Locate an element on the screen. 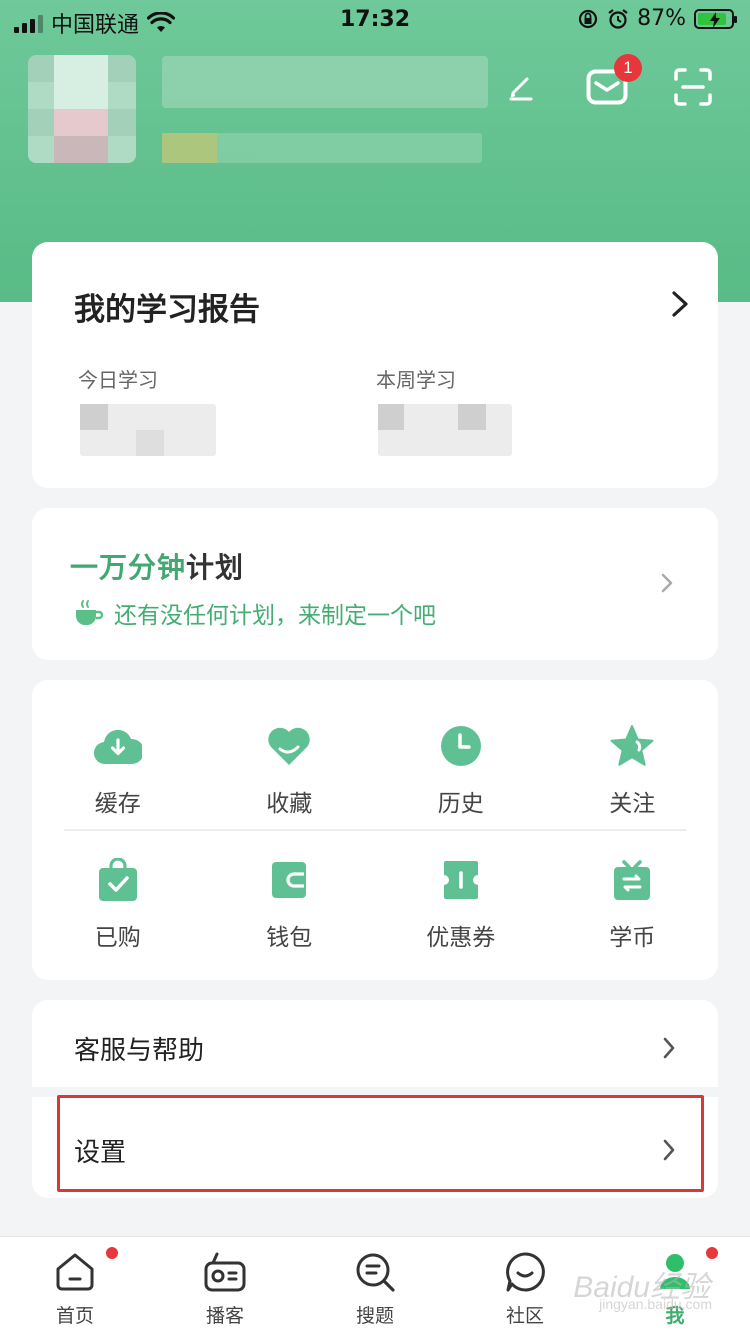 The height and width of the screenshot is (1334, 750). shopping-bag-check-icon is located at coordinates (117, 879).